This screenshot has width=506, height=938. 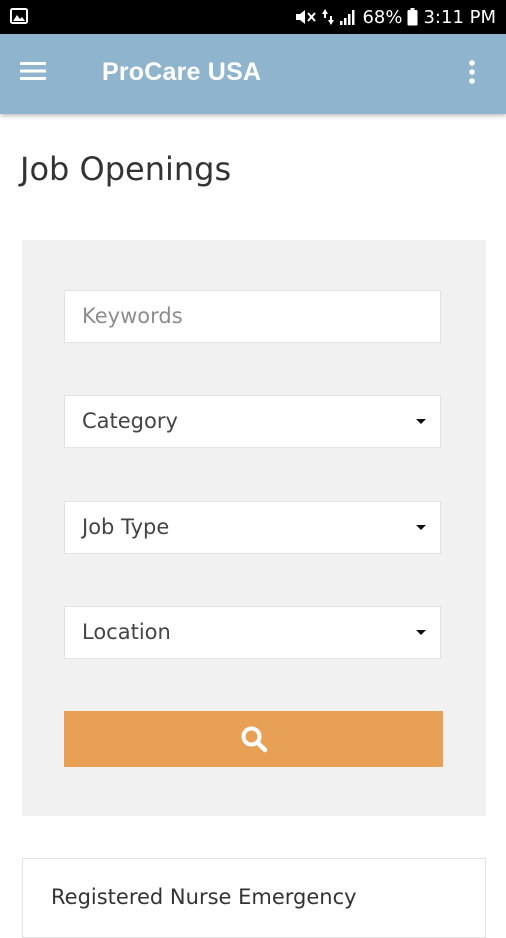 I want to click on app-bar: ProCare USA, so click(x=253, y=74).